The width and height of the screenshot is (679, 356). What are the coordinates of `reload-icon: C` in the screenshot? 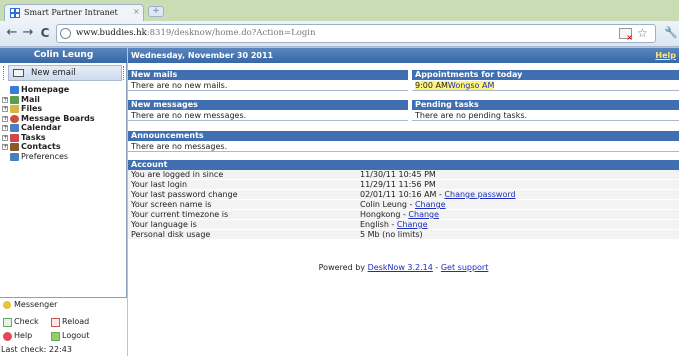 It's located at (45, 33).